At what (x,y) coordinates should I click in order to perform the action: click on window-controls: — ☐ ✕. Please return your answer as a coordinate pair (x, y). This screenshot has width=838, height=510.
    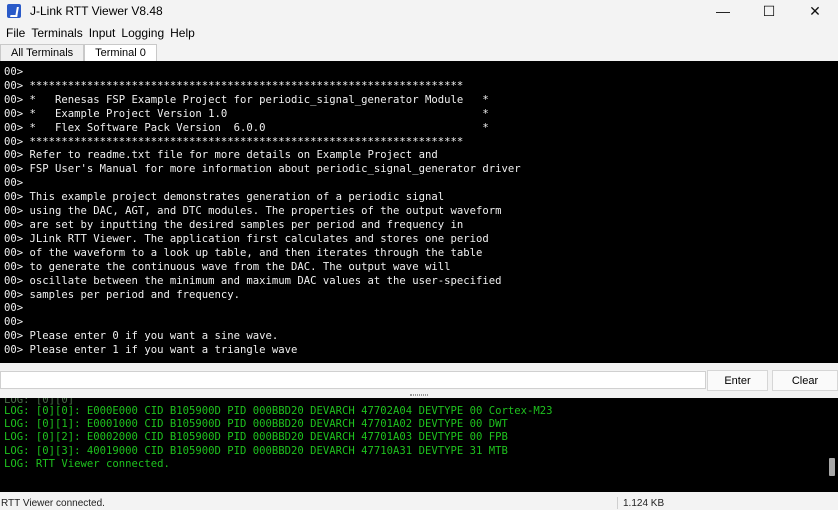
    Looking at the image, I should click on (769, 11).